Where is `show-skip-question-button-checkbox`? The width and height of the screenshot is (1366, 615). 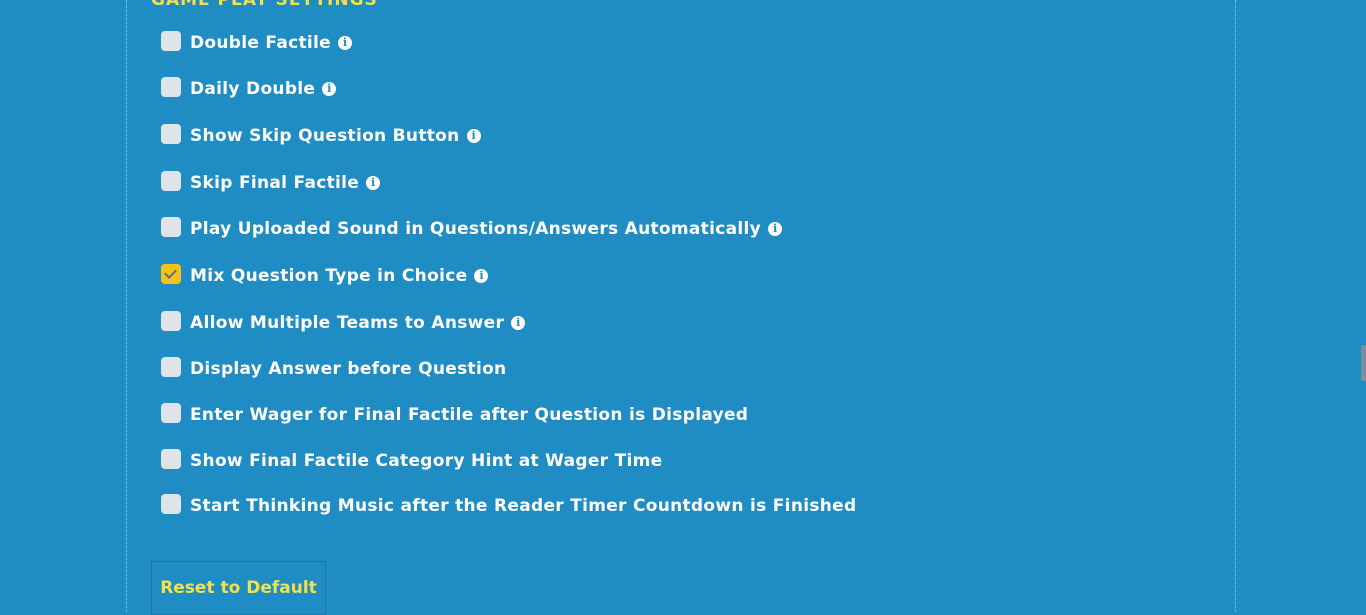 show-skip-question-button-checkbox is located at coordinates (171, 134).